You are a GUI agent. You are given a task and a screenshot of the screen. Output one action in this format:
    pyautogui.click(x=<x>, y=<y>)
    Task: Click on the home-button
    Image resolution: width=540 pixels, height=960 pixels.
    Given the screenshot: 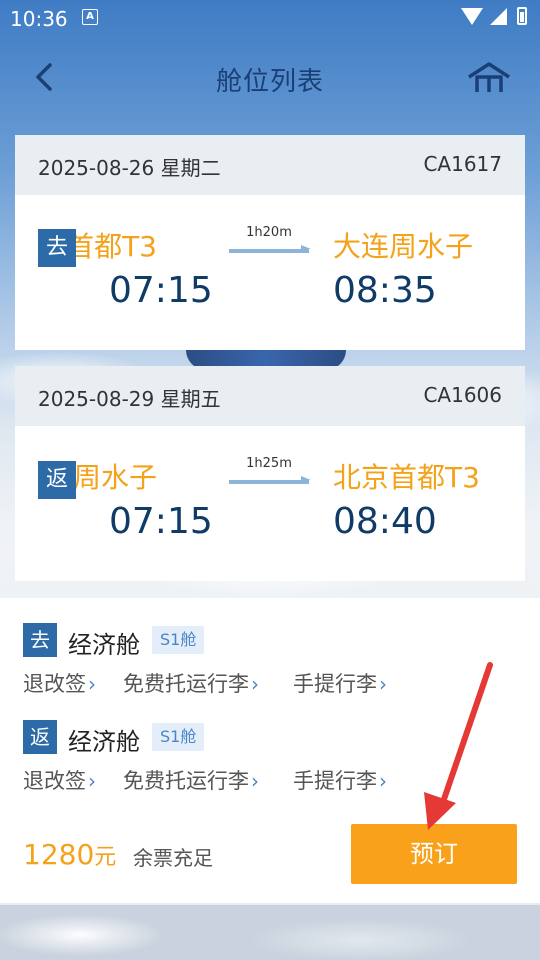 What is the action you would take?
    pyautogui.click(x=489, y=78)
    